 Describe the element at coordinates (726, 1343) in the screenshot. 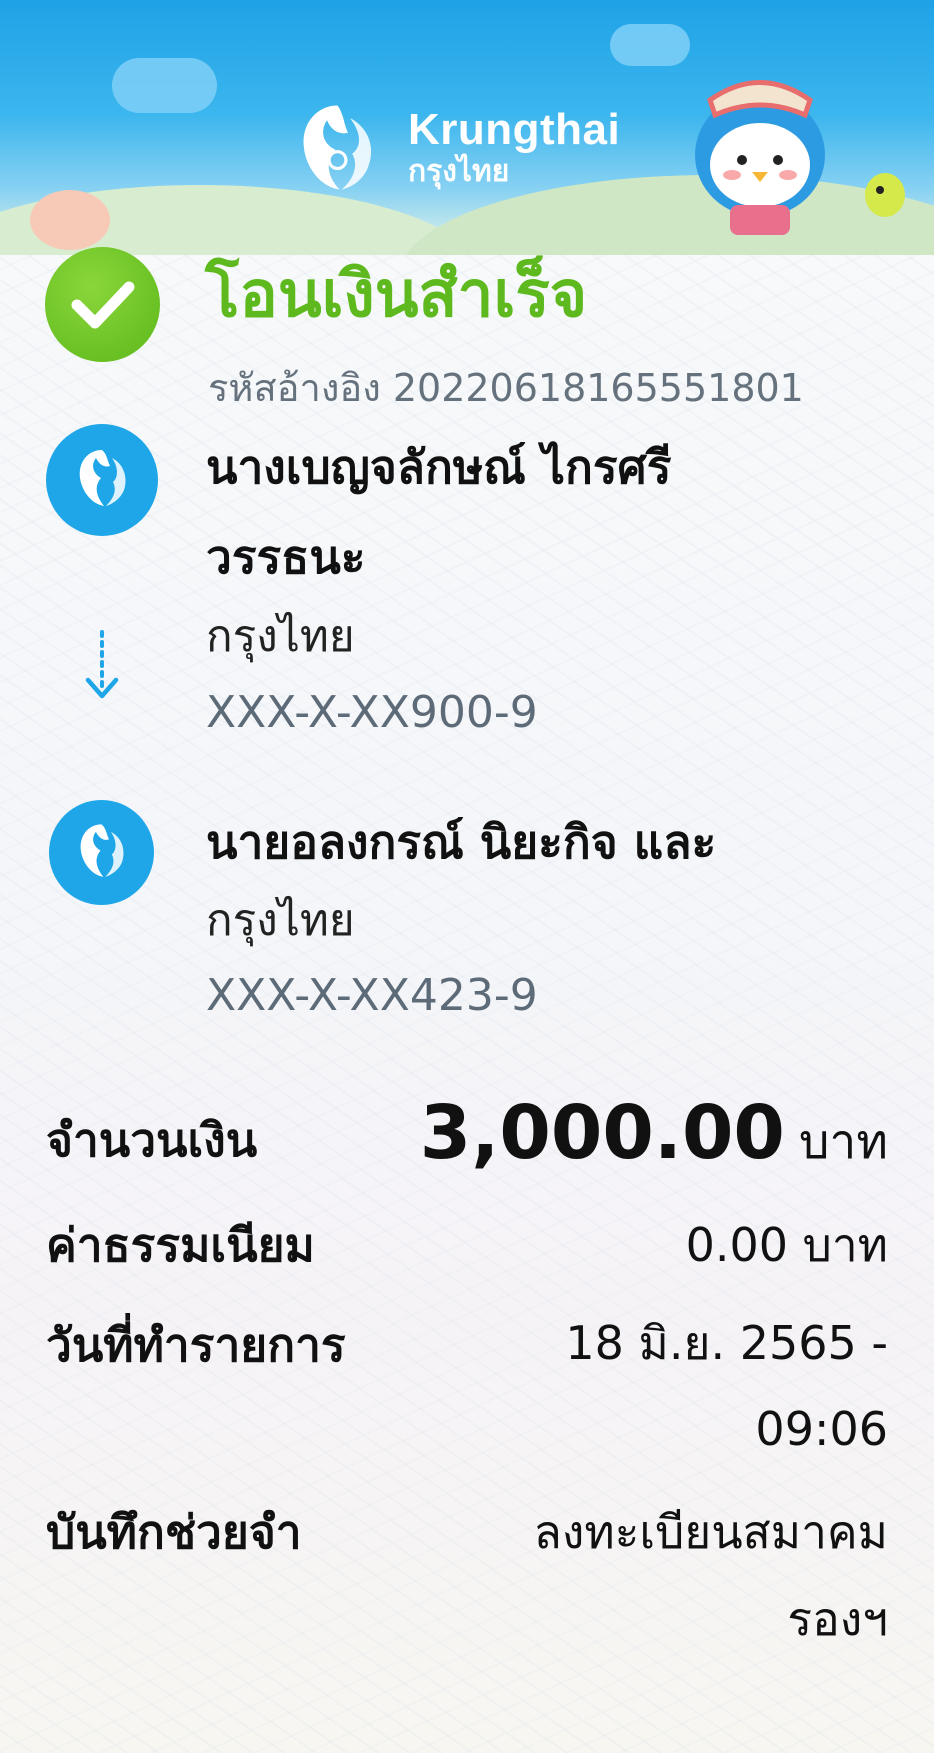

I see `transaction-date-line1: 18 มิ.ย. 2565 -` at that location.